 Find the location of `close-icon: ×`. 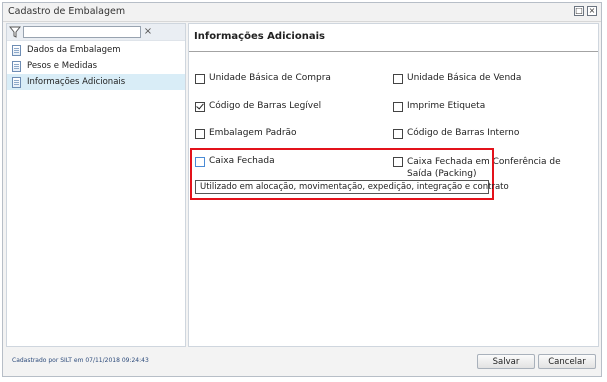

close-icon: × is located at coordinates (592, 11).